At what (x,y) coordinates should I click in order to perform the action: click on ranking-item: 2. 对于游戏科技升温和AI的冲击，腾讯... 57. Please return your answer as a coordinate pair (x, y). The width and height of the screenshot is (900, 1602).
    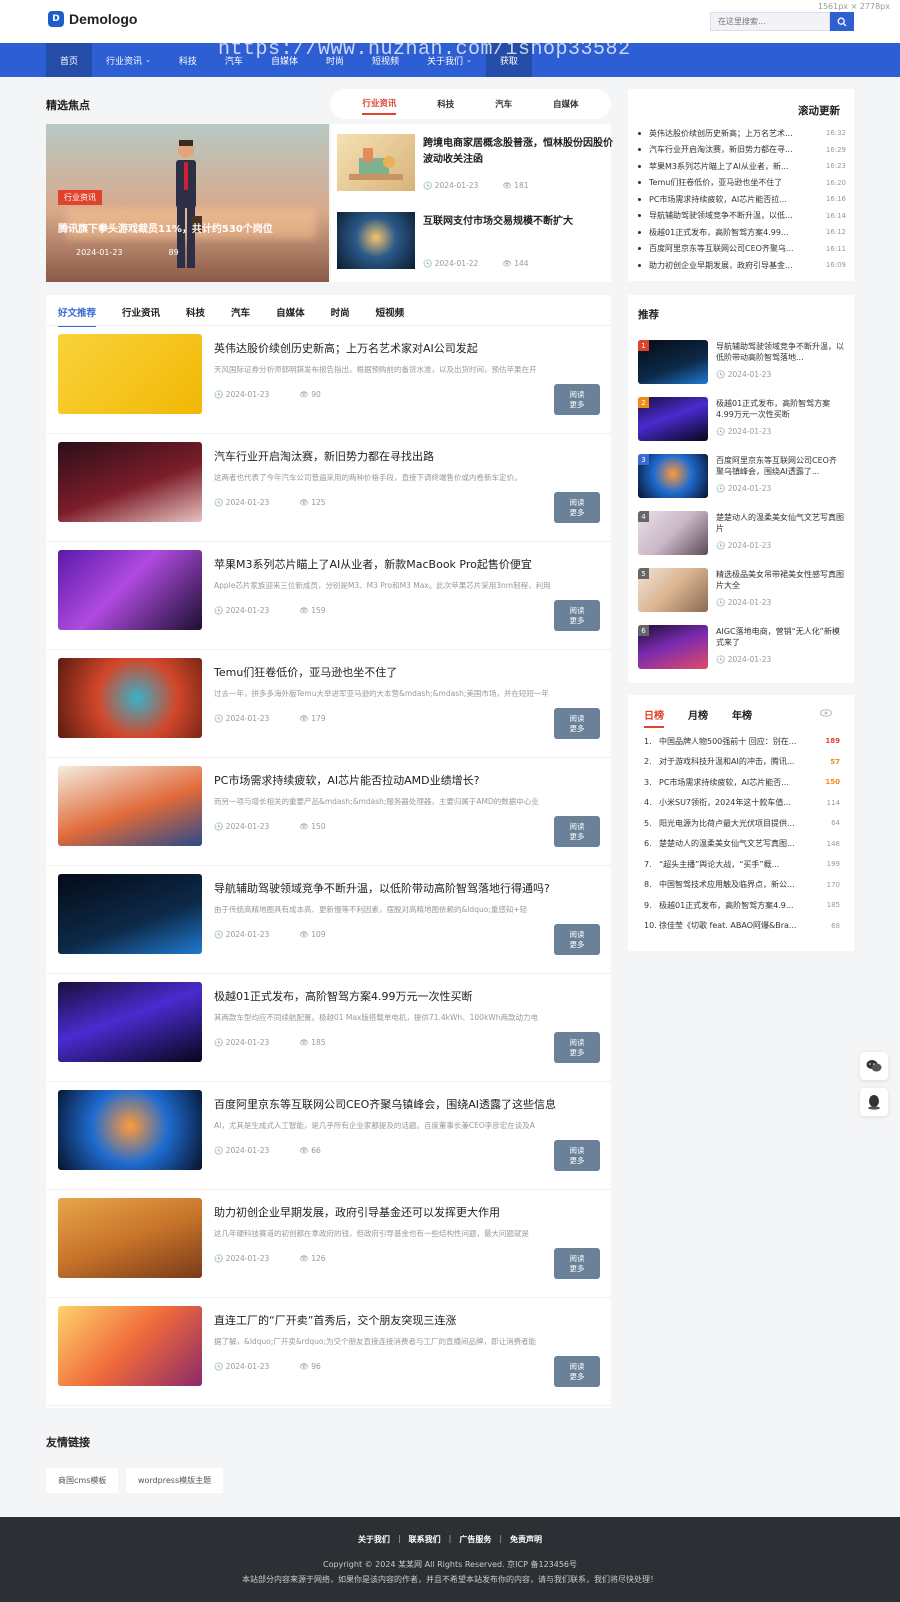
    Looking at the image, I should click on (742, 762).